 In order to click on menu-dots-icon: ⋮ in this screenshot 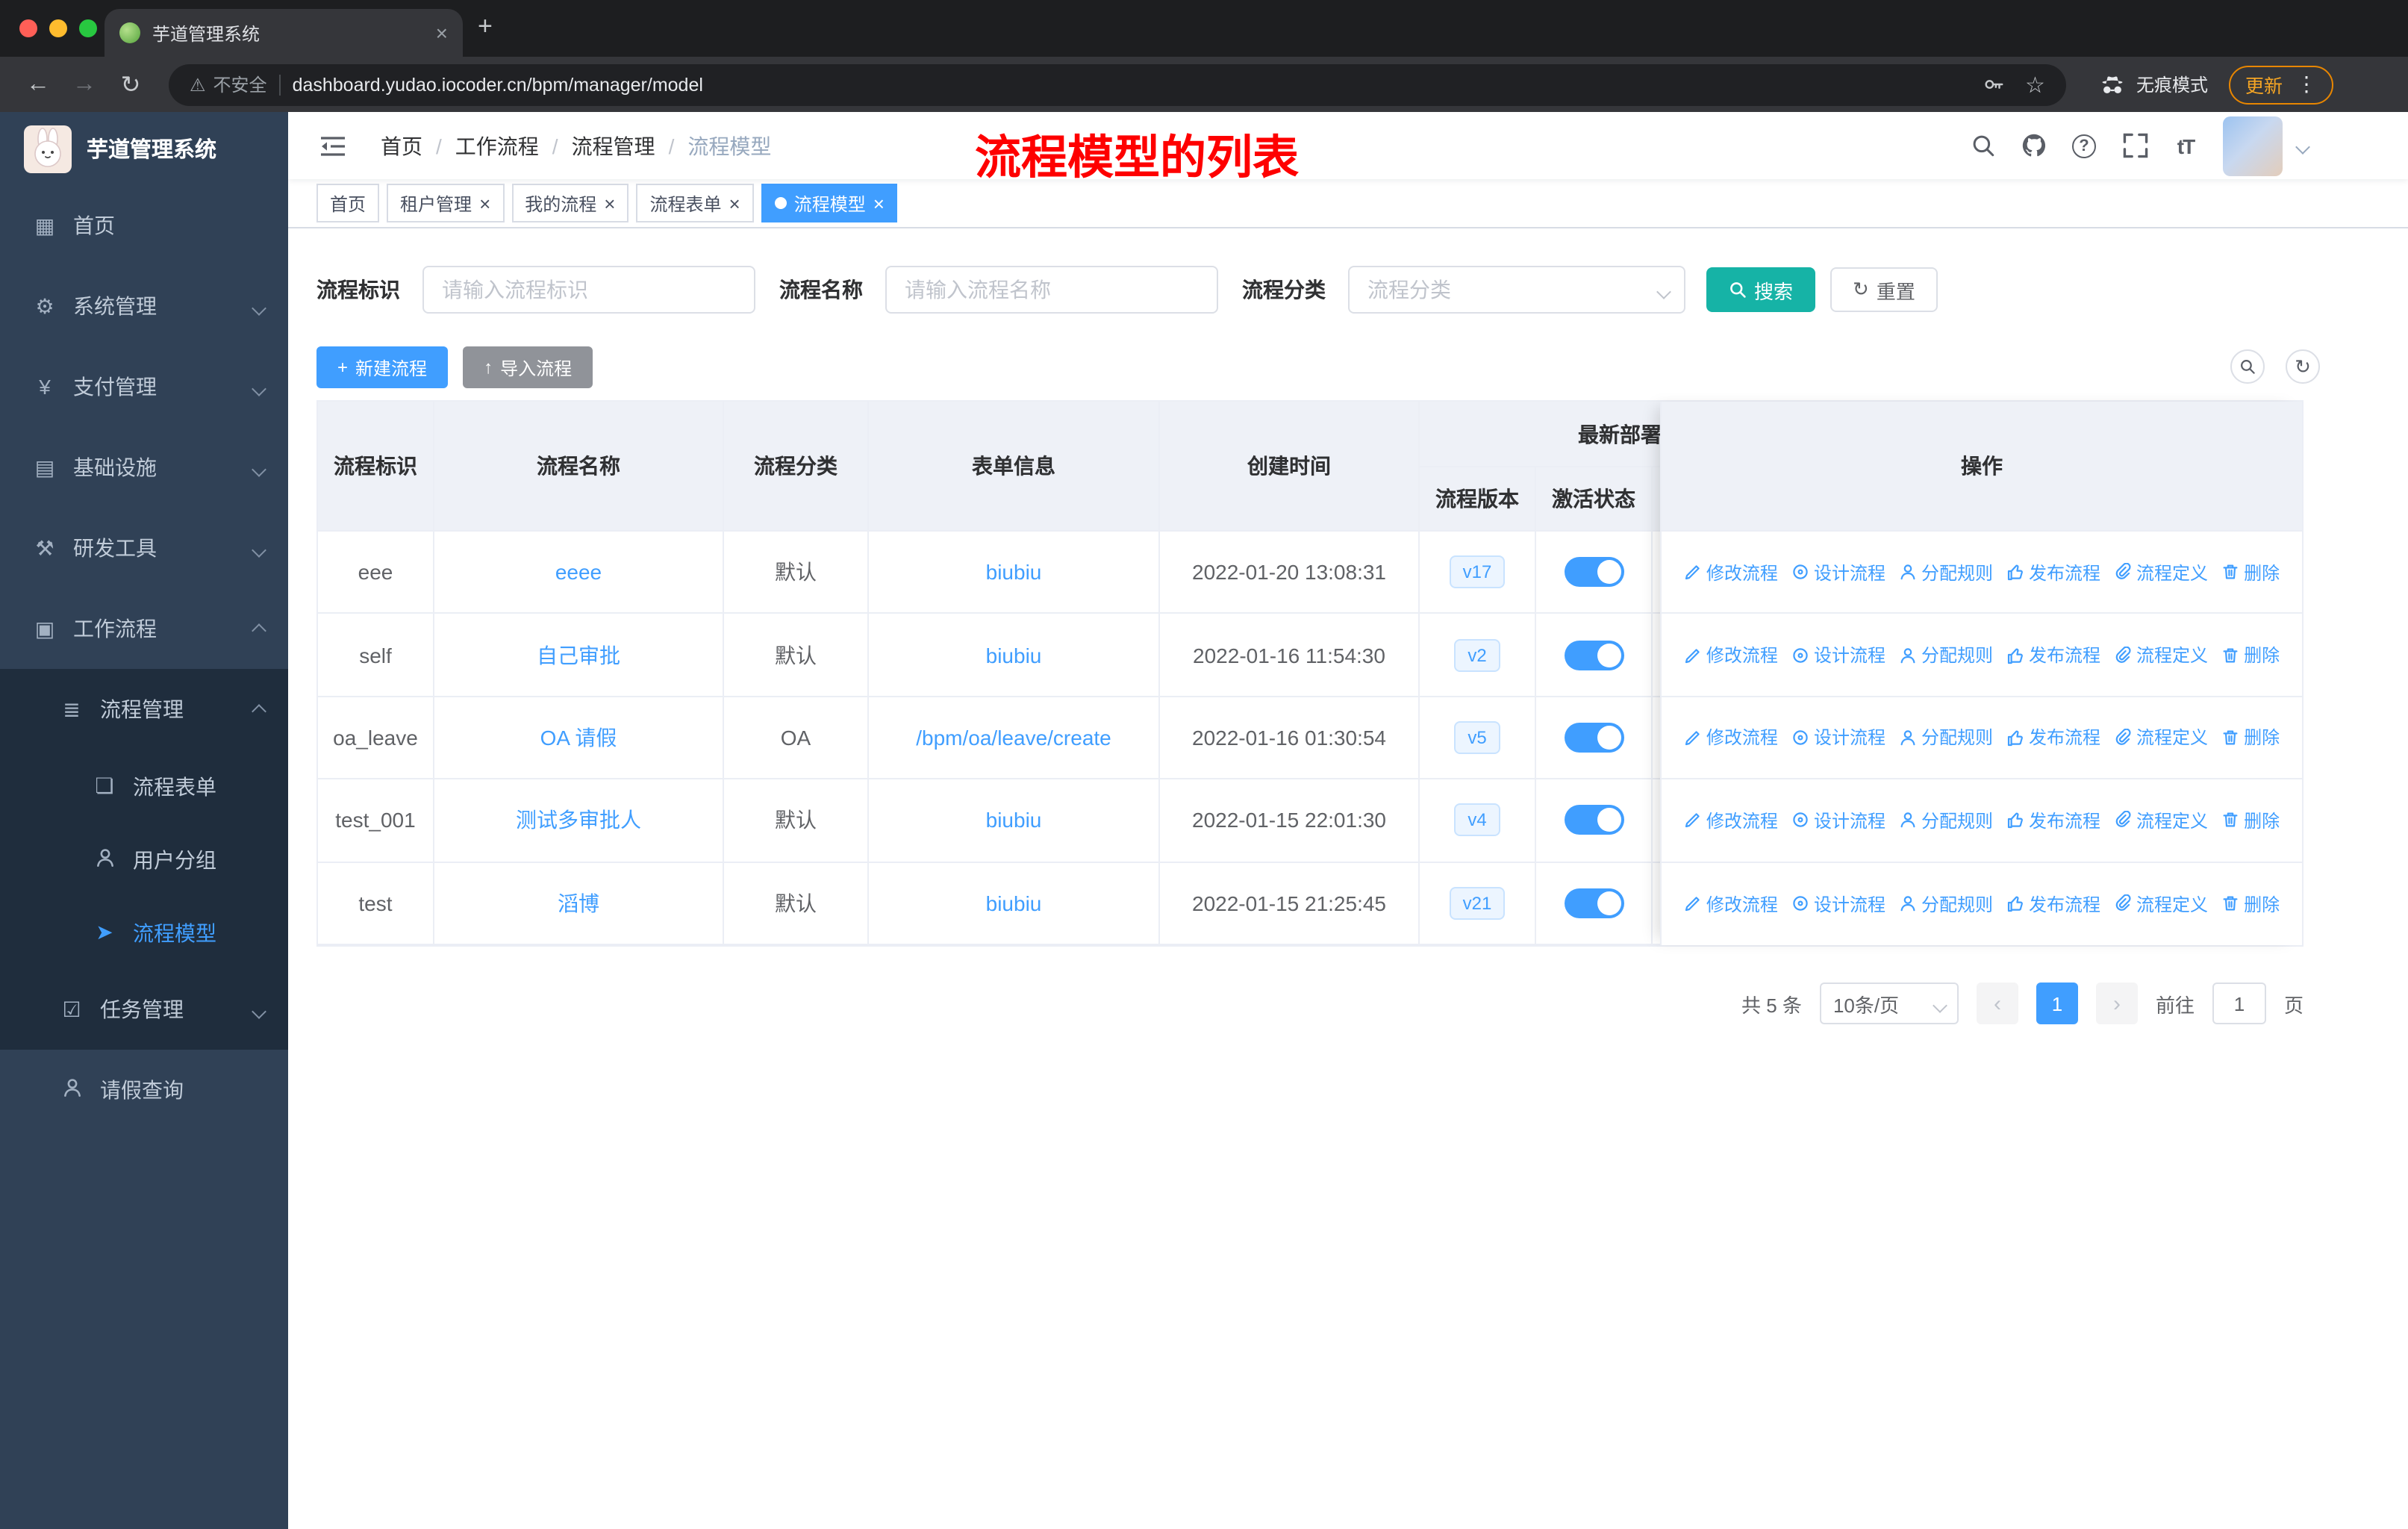, I will do `click(2306, 84)`.